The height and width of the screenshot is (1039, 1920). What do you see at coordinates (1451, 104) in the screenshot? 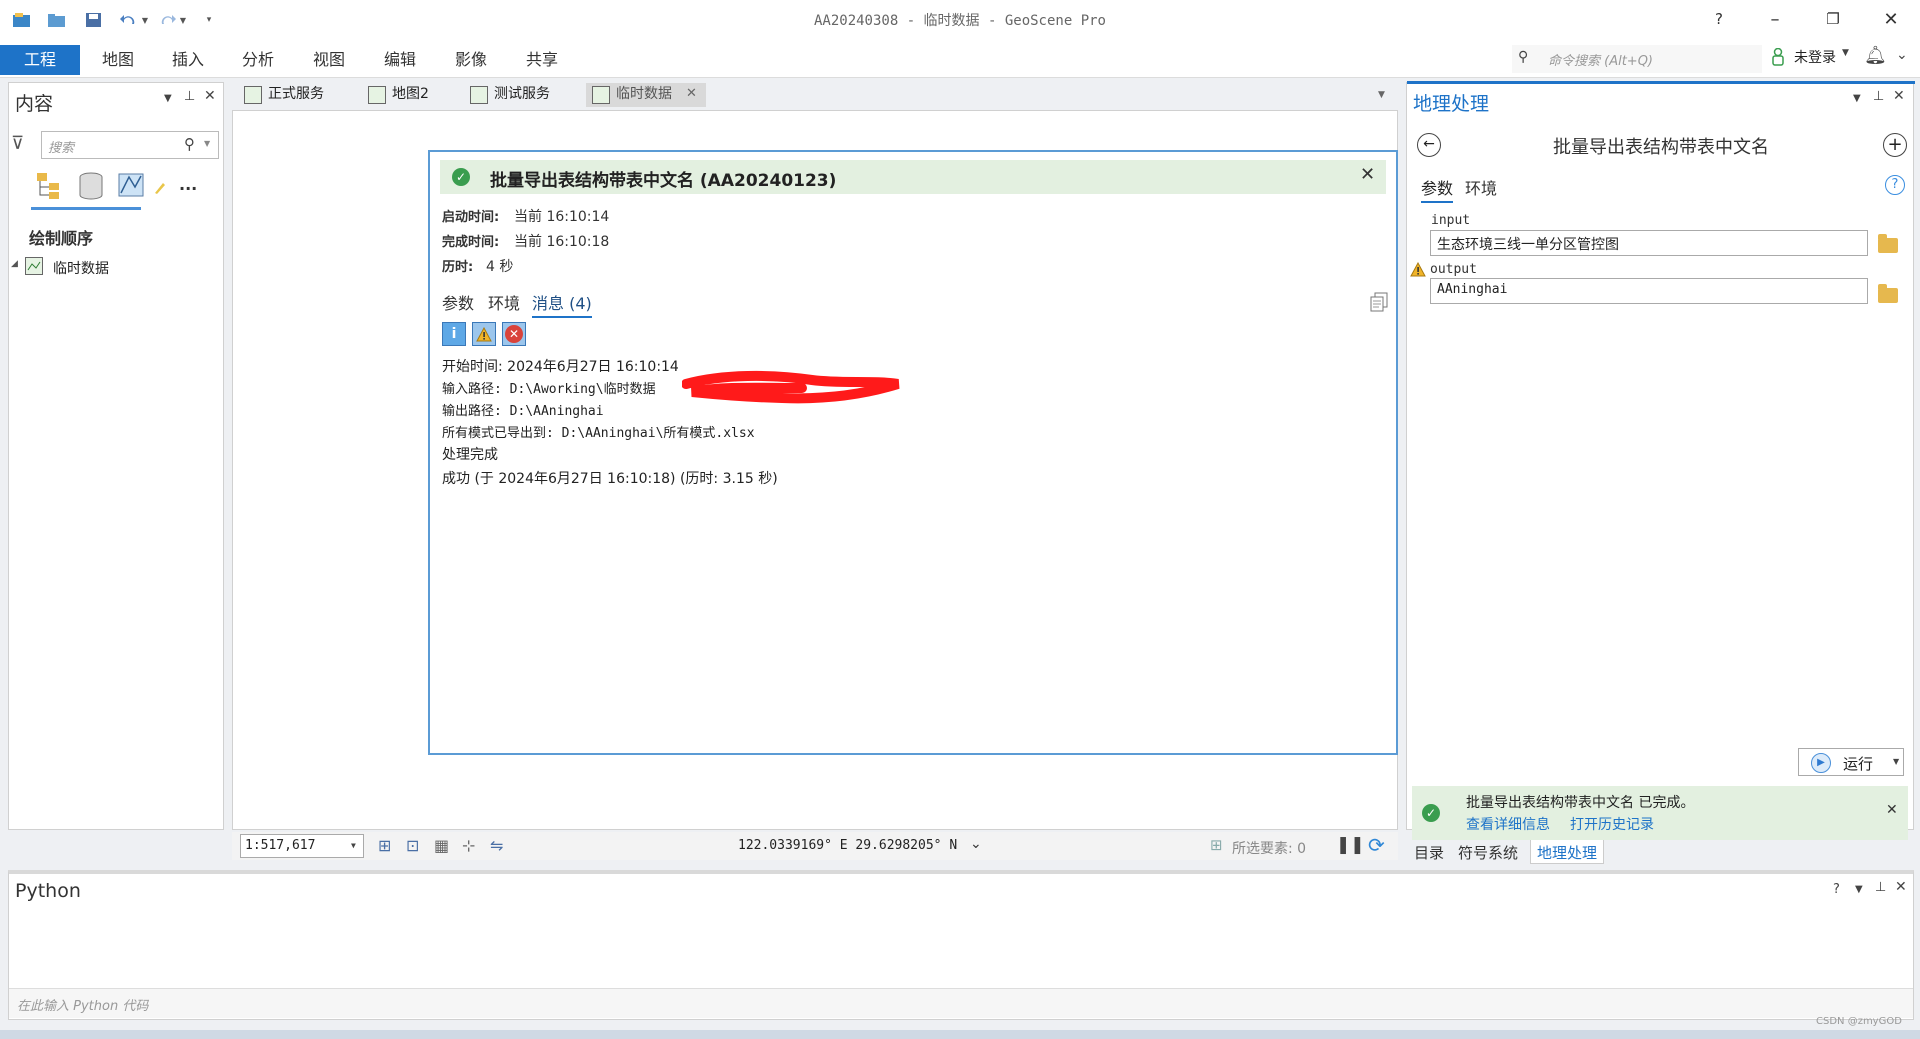
I see `geoprocessing-title: 地理处理` at bounding box center [1451, 104].